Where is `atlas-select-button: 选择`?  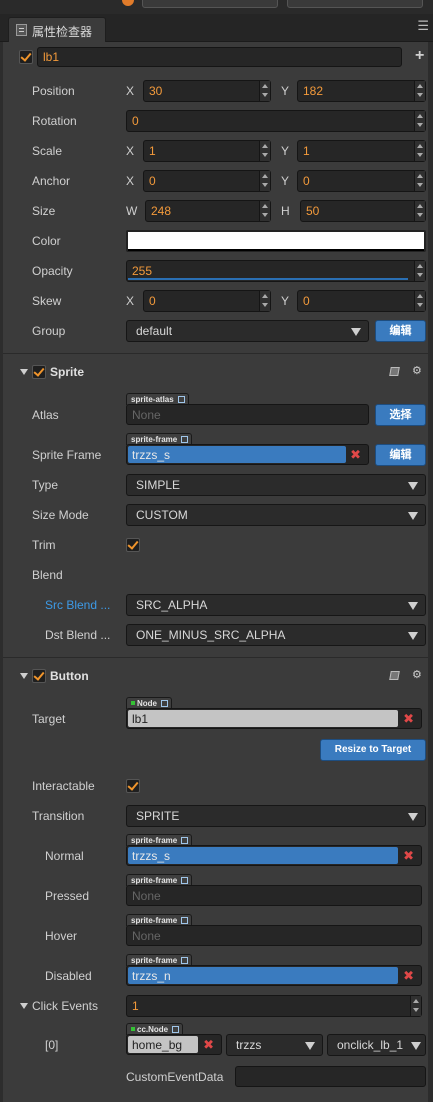 atlas-select-button: 选择 is located at coordinates (400, 415).